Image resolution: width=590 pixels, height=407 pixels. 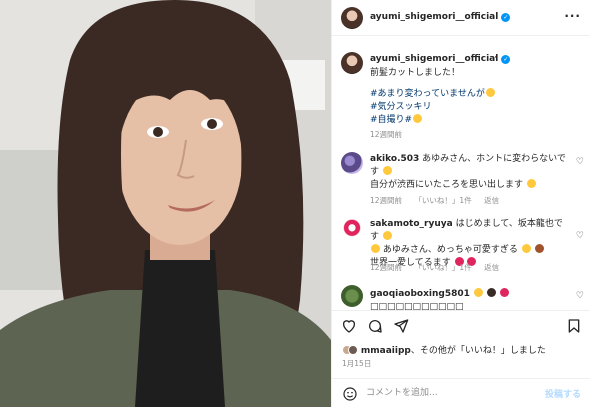 I want to click on comment-composer: 投稿する, so click(x=461, y=392).